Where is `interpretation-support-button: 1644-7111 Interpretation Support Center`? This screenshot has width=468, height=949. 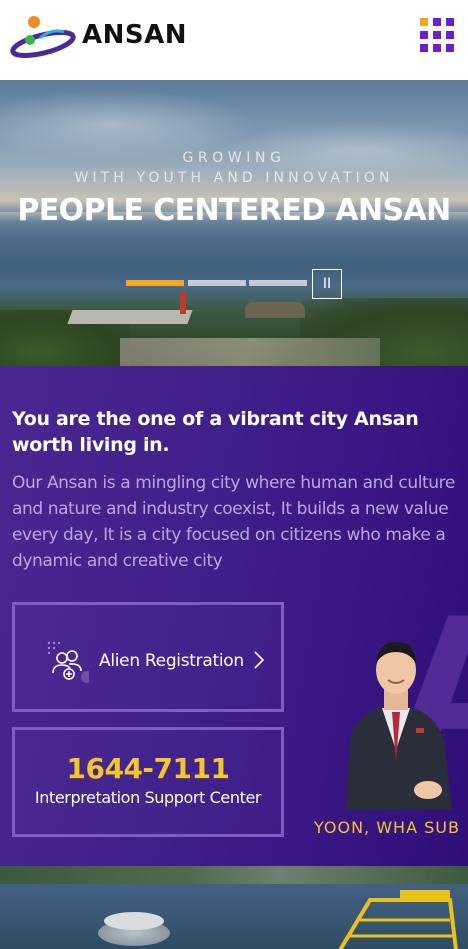
interpretation-support-button: 1644-7111 Interpretation Support Center is located at coordinates (148, 782).